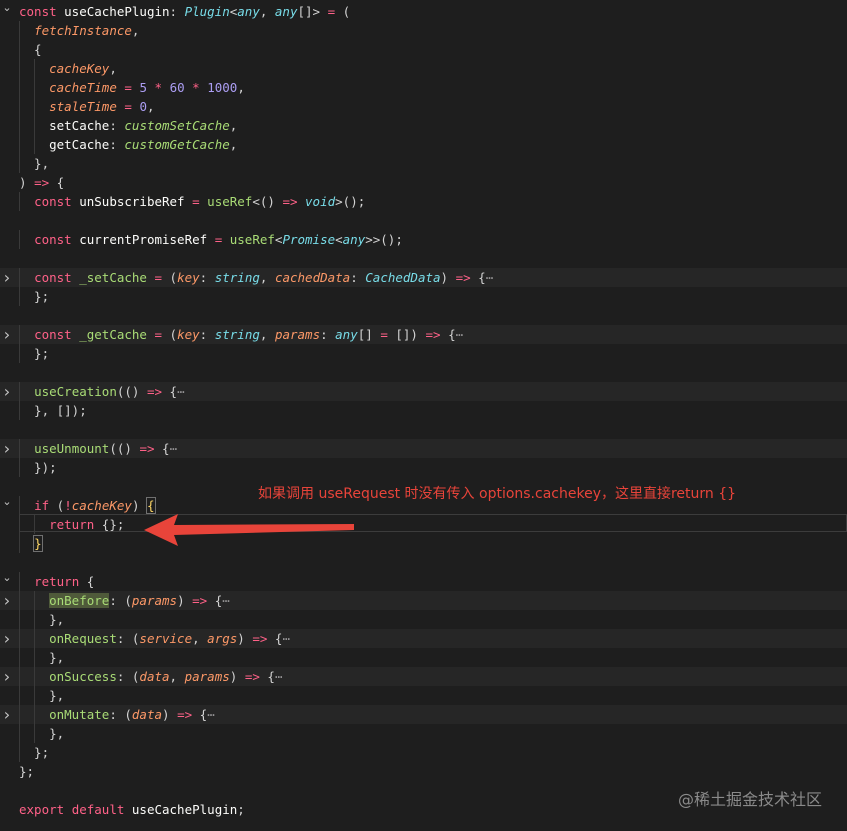  What do you see at coordinates (423, 106) in the screenshot?
I see `code-line: staleTime = 0,` at bounding box center [423, 106].